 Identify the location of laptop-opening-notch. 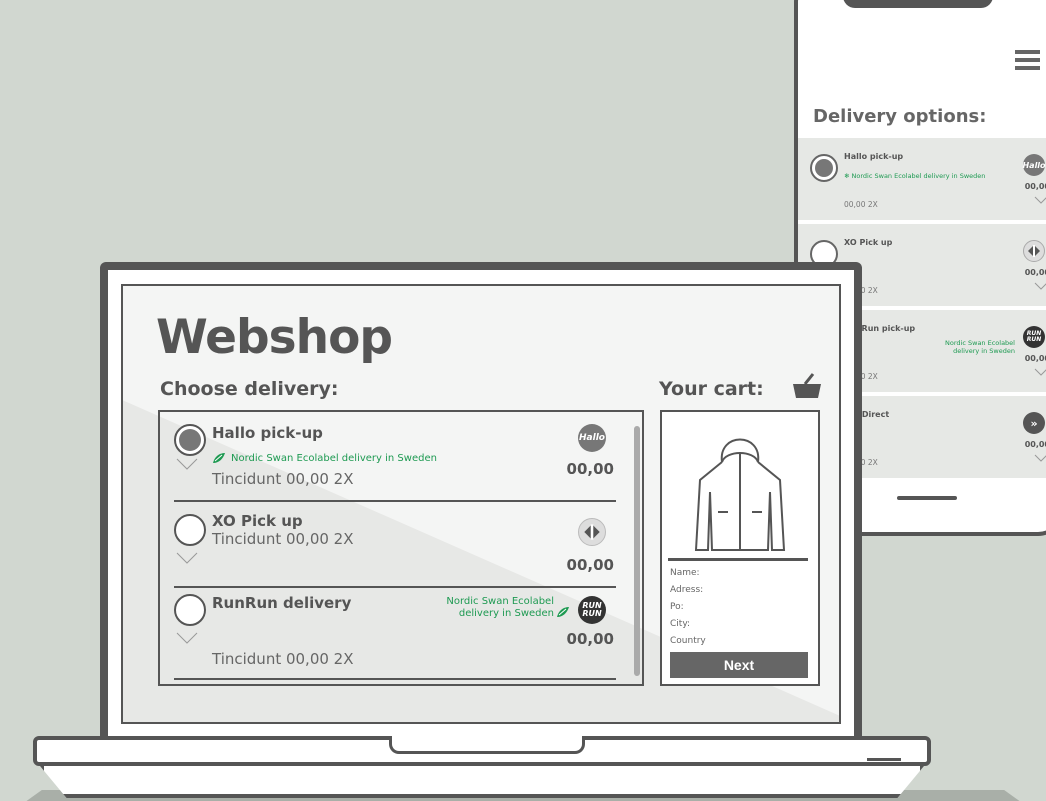
(487, 745).